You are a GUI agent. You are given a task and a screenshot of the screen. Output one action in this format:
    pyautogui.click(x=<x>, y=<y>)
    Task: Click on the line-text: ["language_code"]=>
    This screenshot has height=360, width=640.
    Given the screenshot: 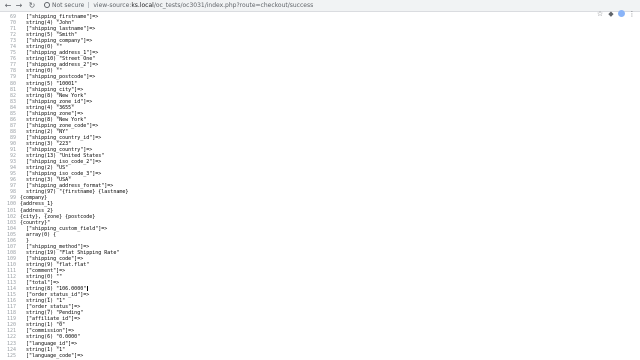 What is the action you would take?
    pyautogui.click(x=52, y=355)
    